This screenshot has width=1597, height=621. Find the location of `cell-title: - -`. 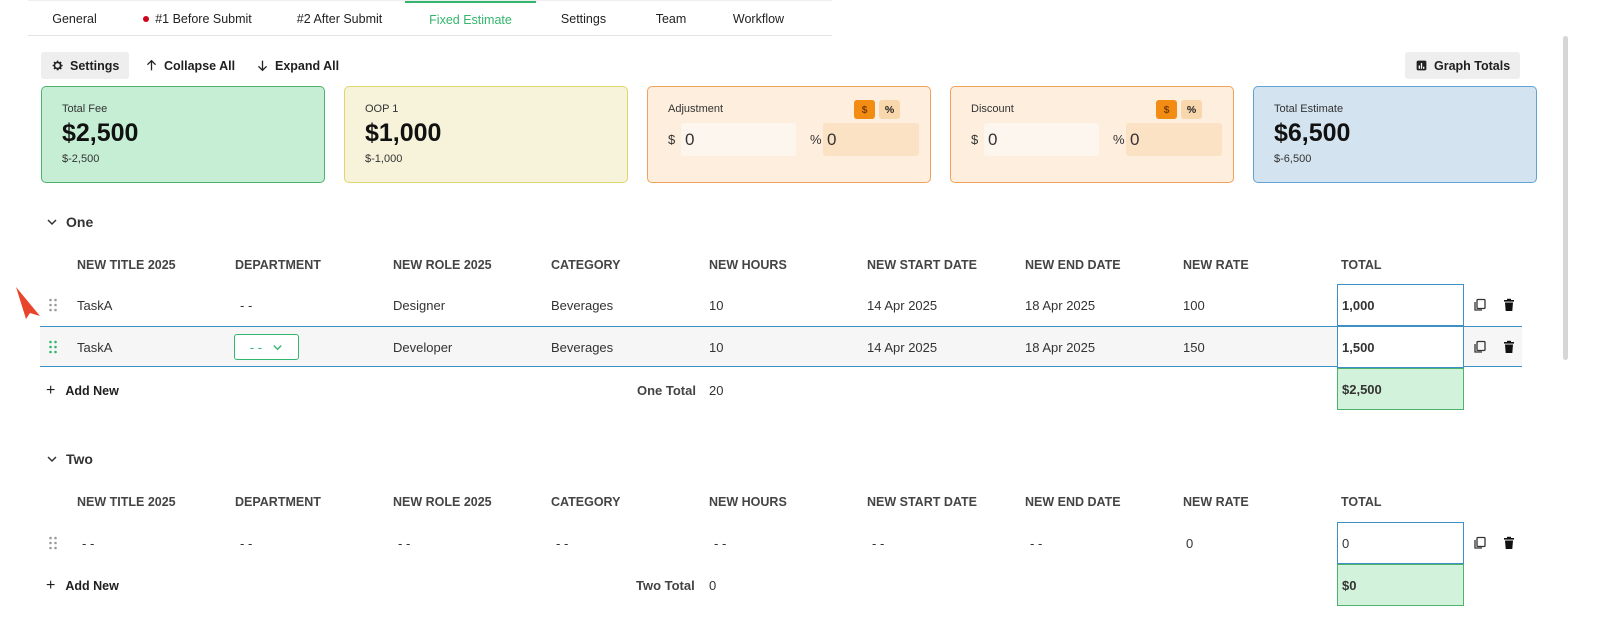

cell-title: - - is located at coordinates (88, 543).